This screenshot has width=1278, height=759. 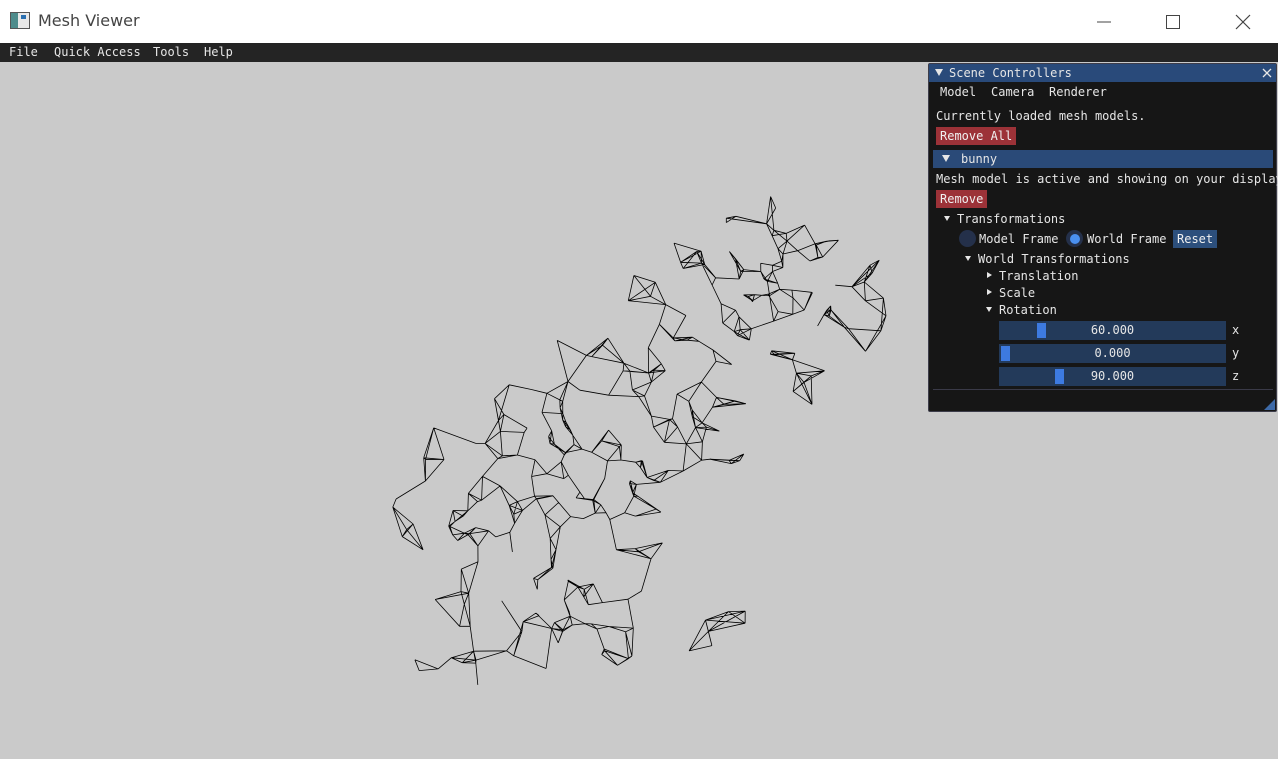 I want to click on menu-help: Help, so click(x=218, y=52).